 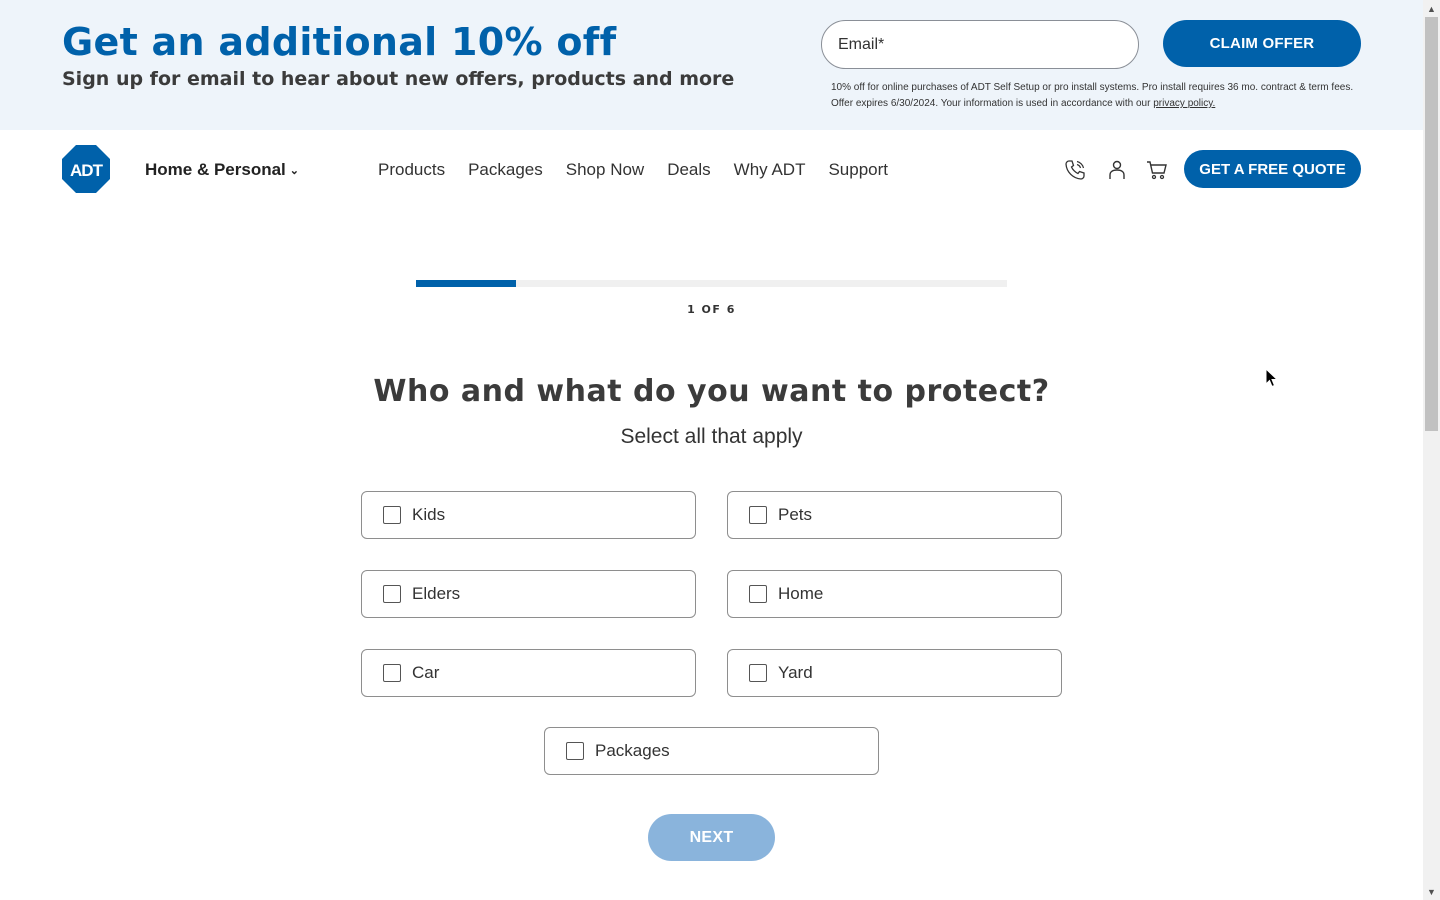 What do you see at coordinates (894, 673) in the screenshot?
I see `option-yard: Yard` at bounding box center [894, 673].